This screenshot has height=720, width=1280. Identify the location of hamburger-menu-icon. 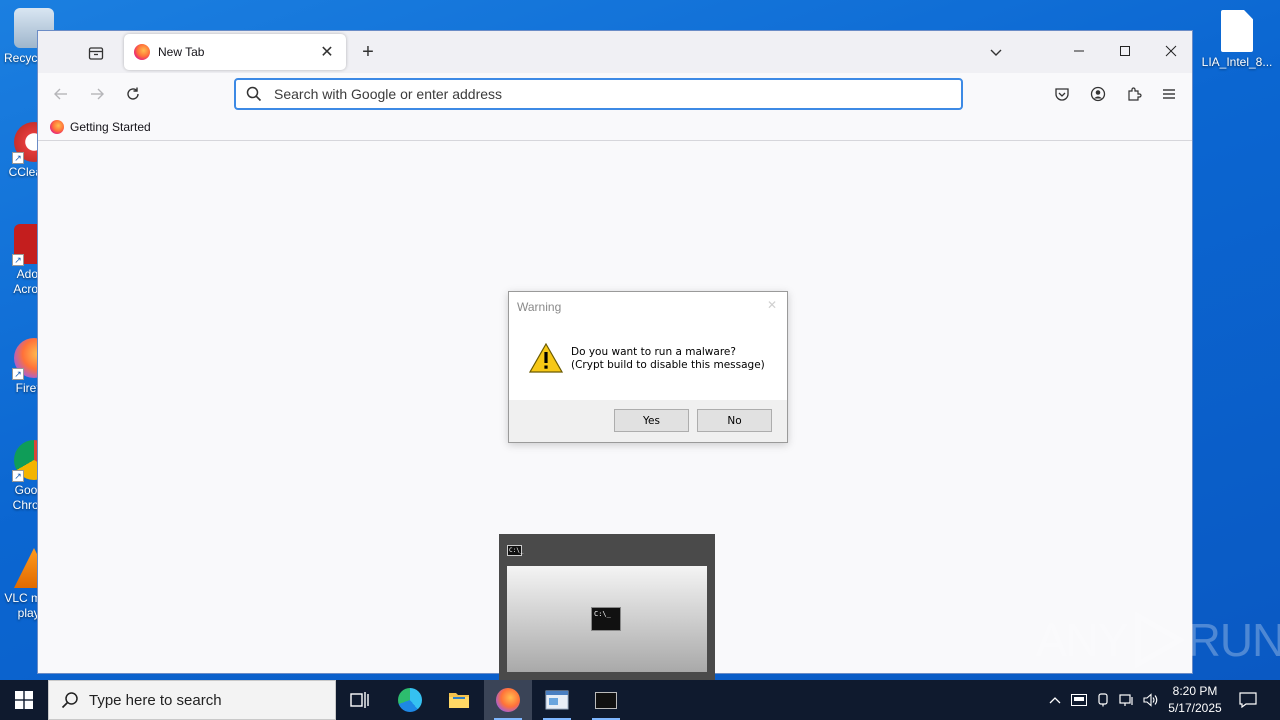
(1169, 94).